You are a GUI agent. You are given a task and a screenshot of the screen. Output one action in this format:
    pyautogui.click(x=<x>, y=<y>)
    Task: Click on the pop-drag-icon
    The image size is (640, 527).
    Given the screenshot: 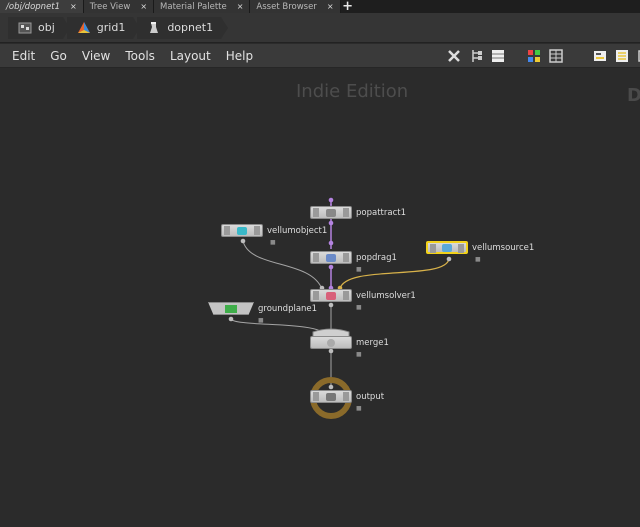 What is the action you would take?
    pyautogui.click(x=331, y=257)
    